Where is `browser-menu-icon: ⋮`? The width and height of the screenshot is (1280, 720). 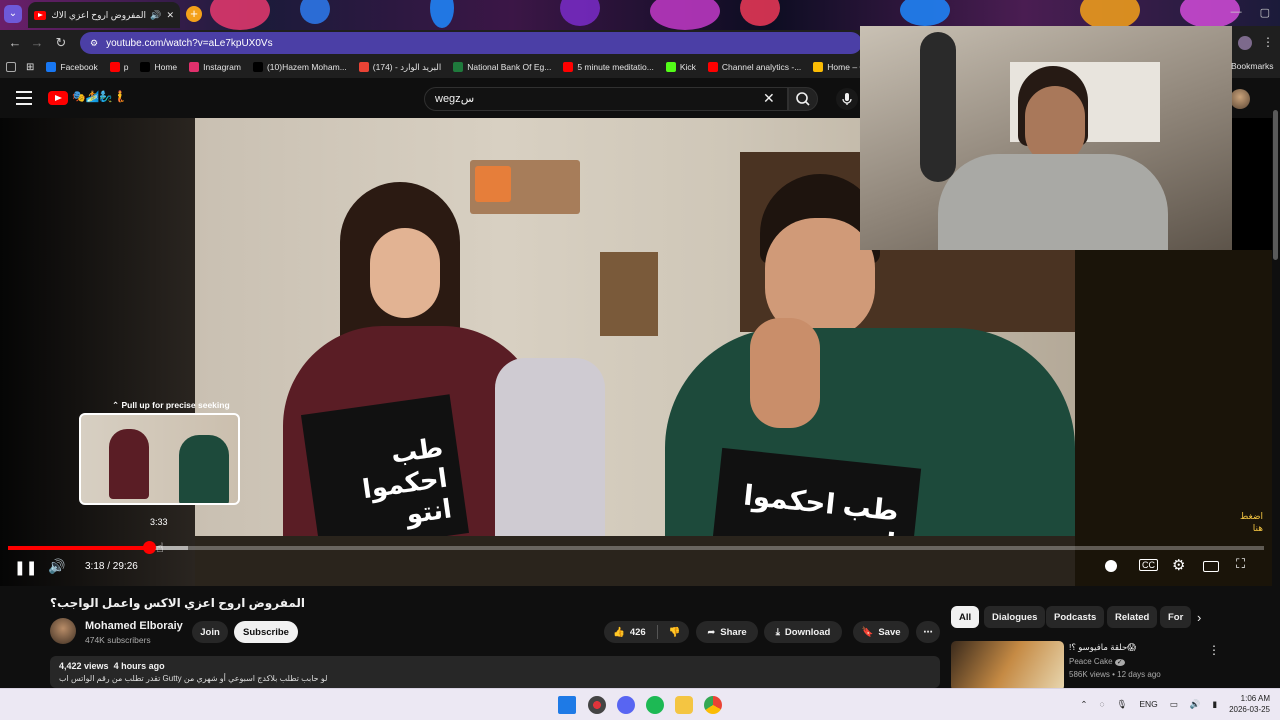
browser-menu-icon: ⋮ is located at coordinates (1268, 42).